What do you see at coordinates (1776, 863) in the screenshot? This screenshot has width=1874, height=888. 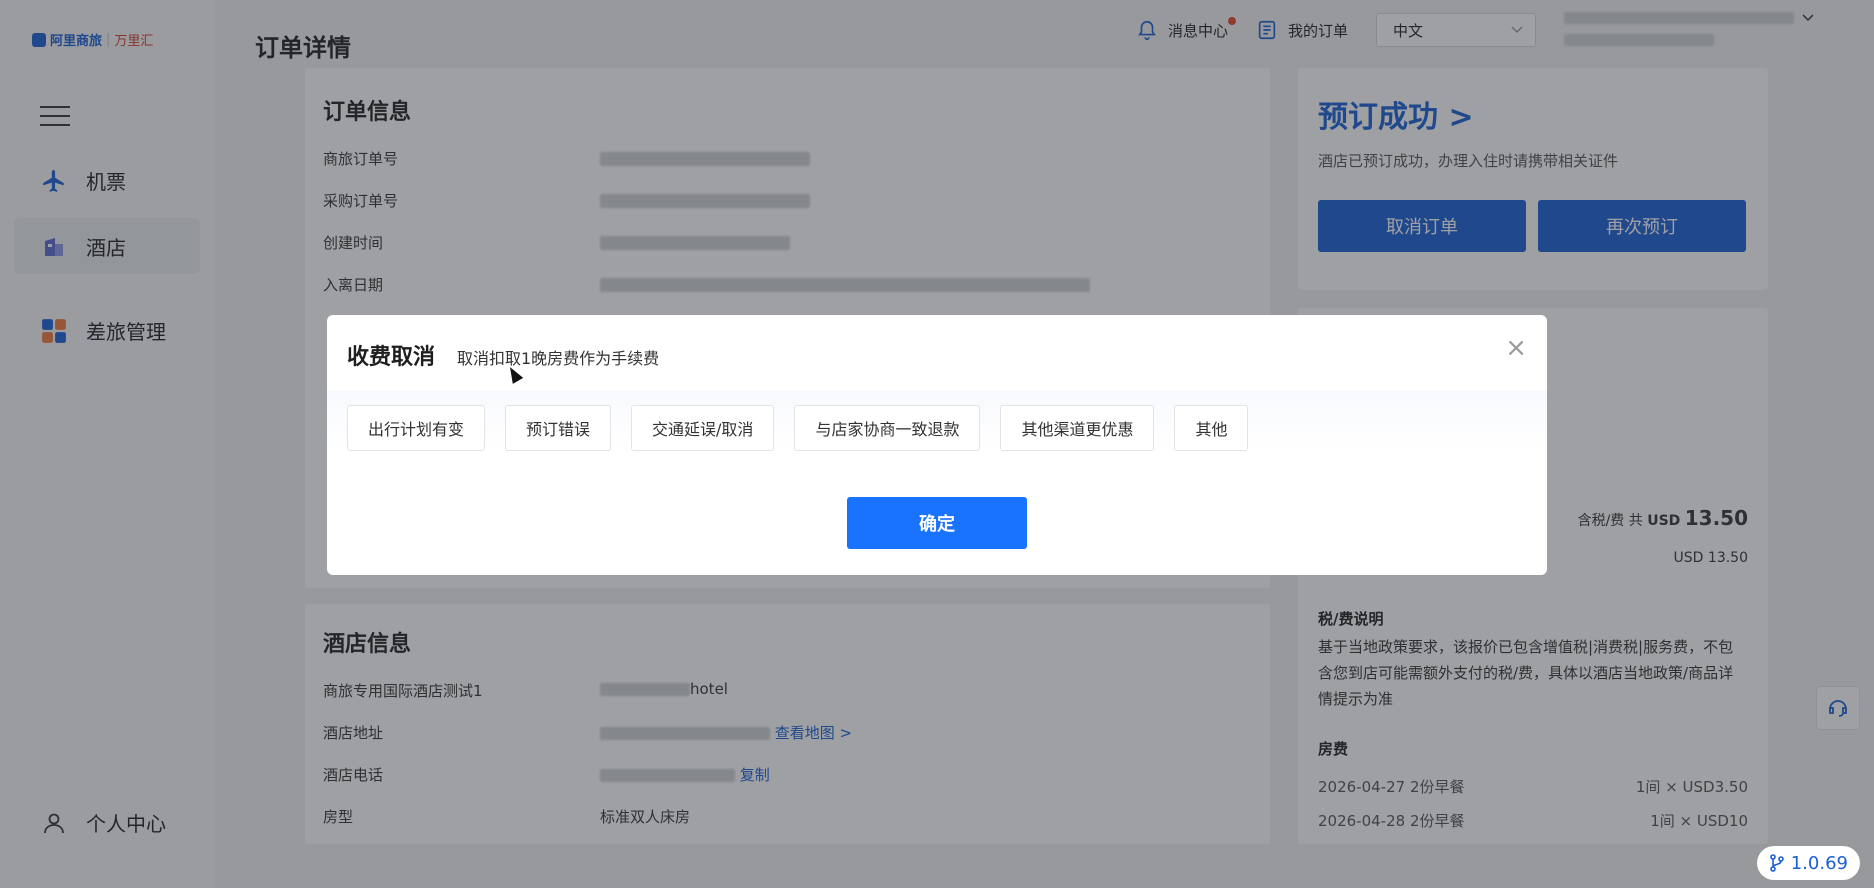 I see `branch-icon` at bounding box center [1776, 863].